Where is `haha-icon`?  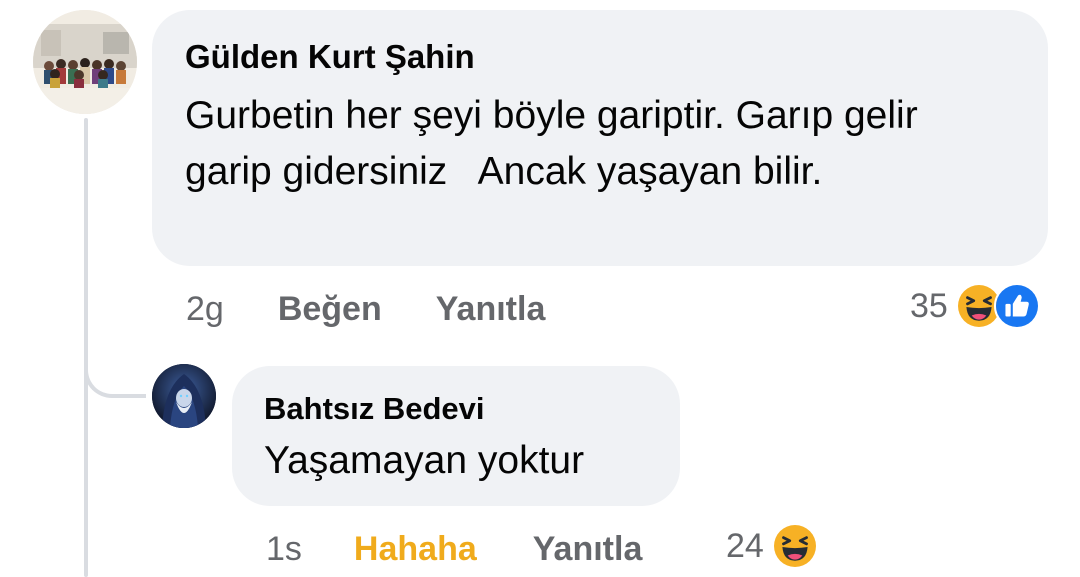 haha-icon is located at coordinates (794, 546).